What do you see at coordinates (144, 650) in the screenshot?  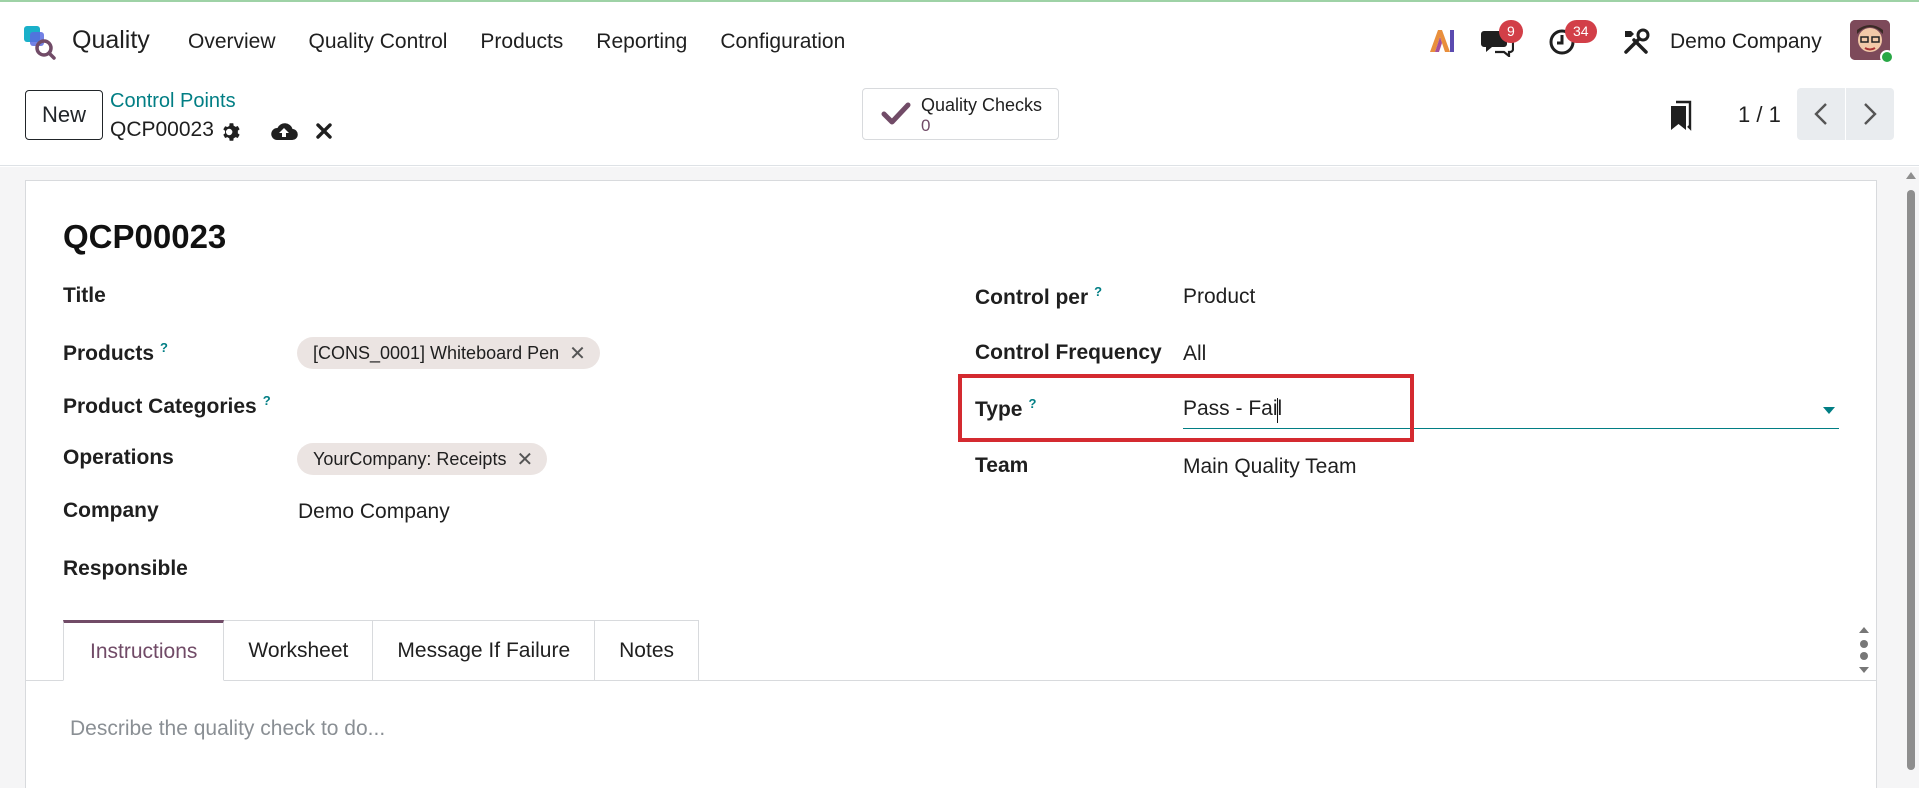 I see `tab-instructions: Instructions` at bounding box center [144, 650].